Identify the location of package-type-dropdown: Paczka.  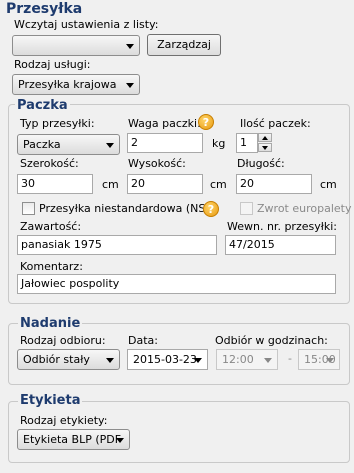
(68, 144).